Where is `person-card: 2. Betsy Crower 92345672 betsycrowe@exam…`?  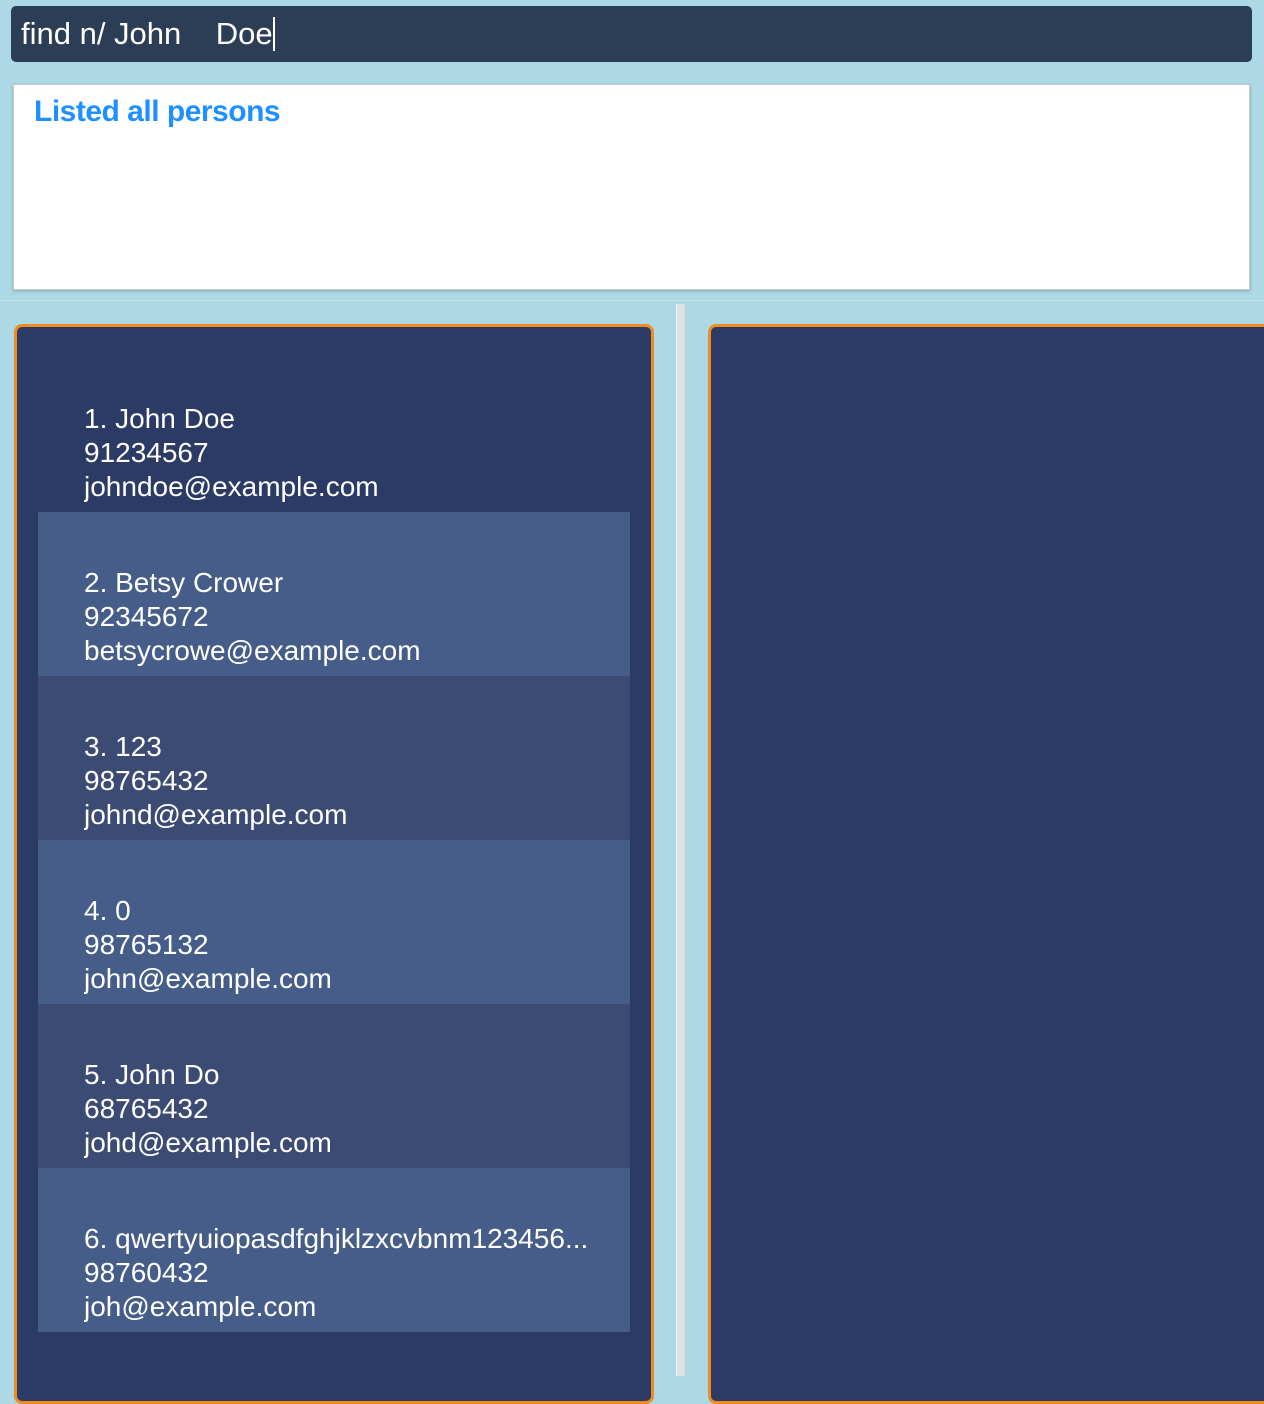 person-card: 2. Betsy Crower 92345672 betsycrowe@exam… is located at coordinates (334, 594).